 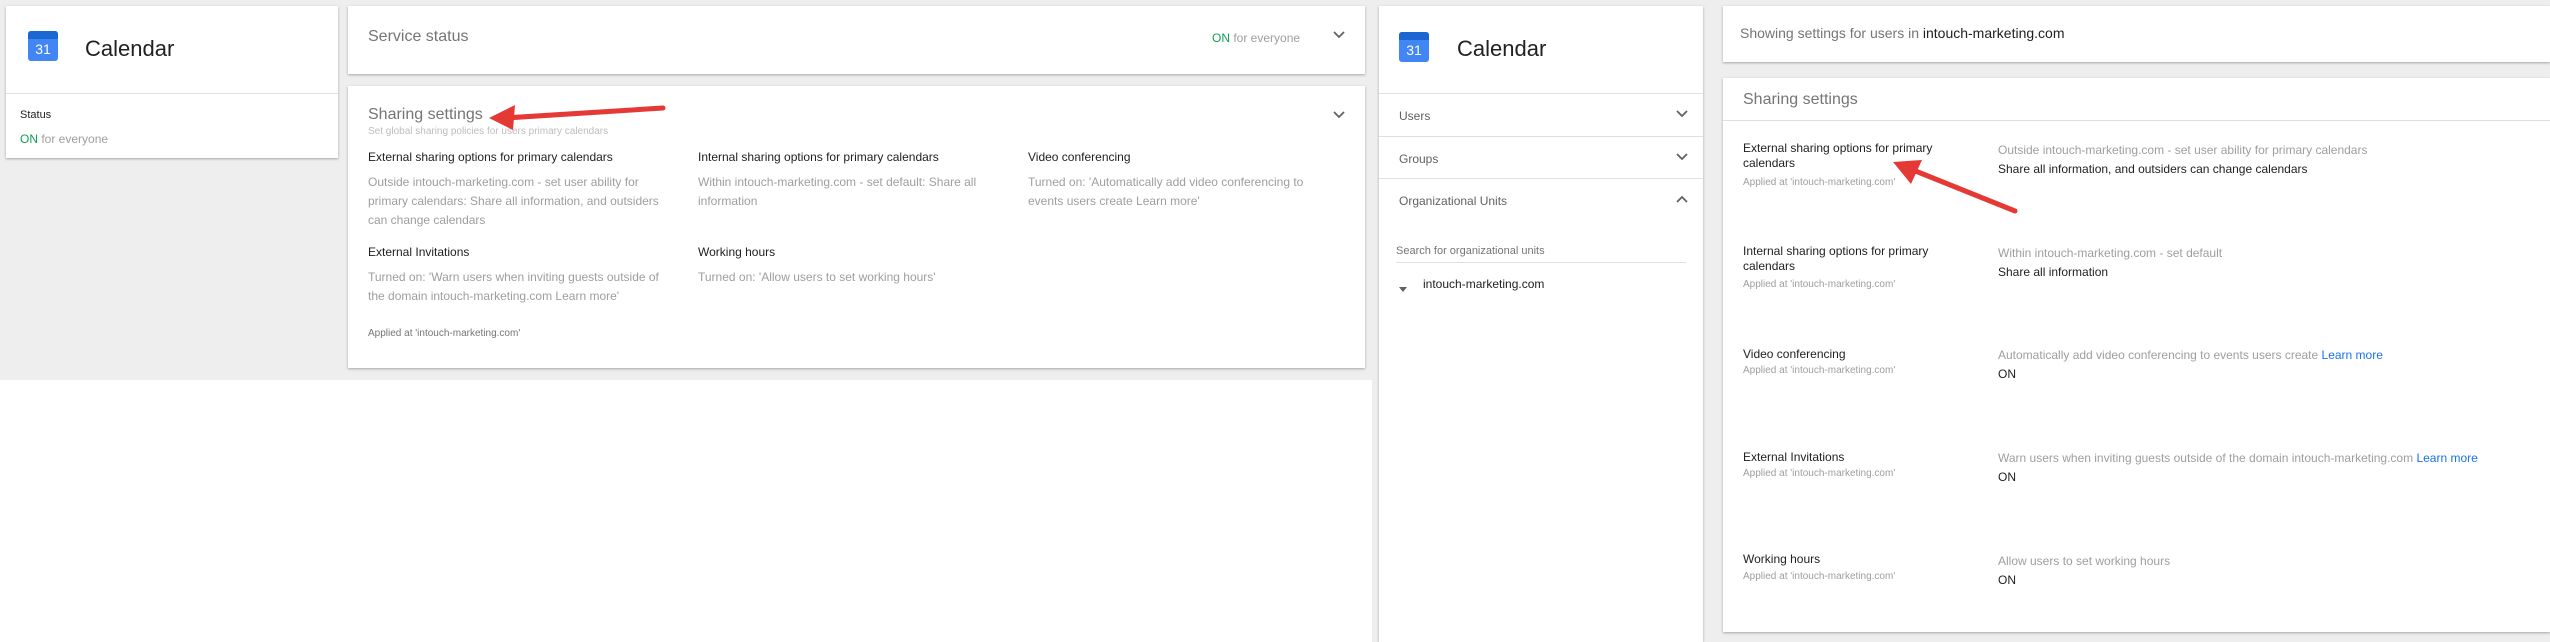 I want to click on arrow-annotation-right, so click(x=1955, y=187).